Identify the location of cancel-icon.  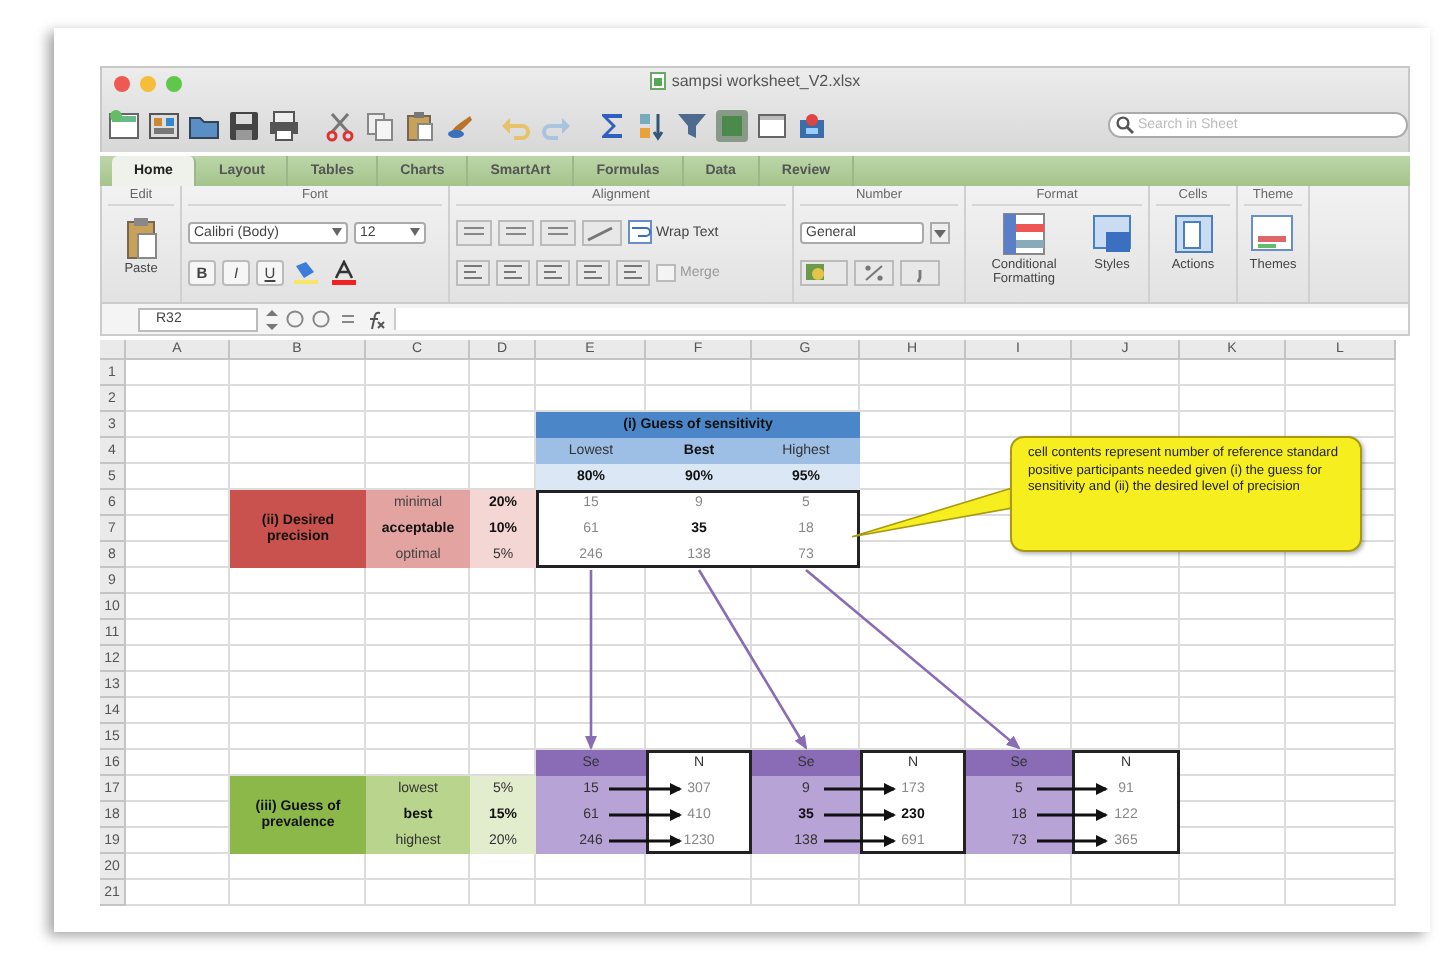
(295, 319).